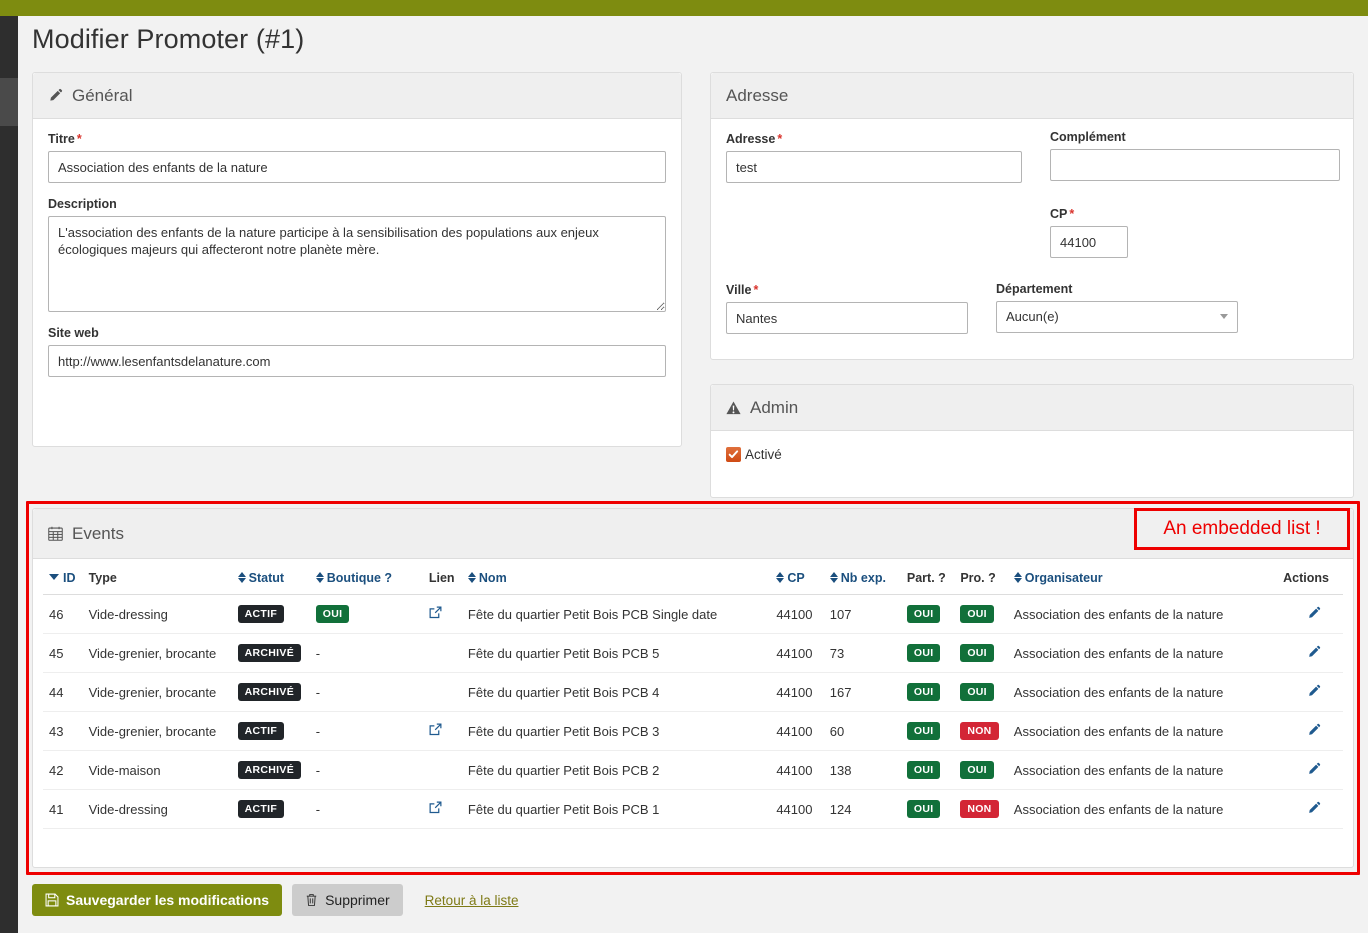 The width and height of the screenshot is (1368, 933). I want to click on adresse-input, so click(874, 167).